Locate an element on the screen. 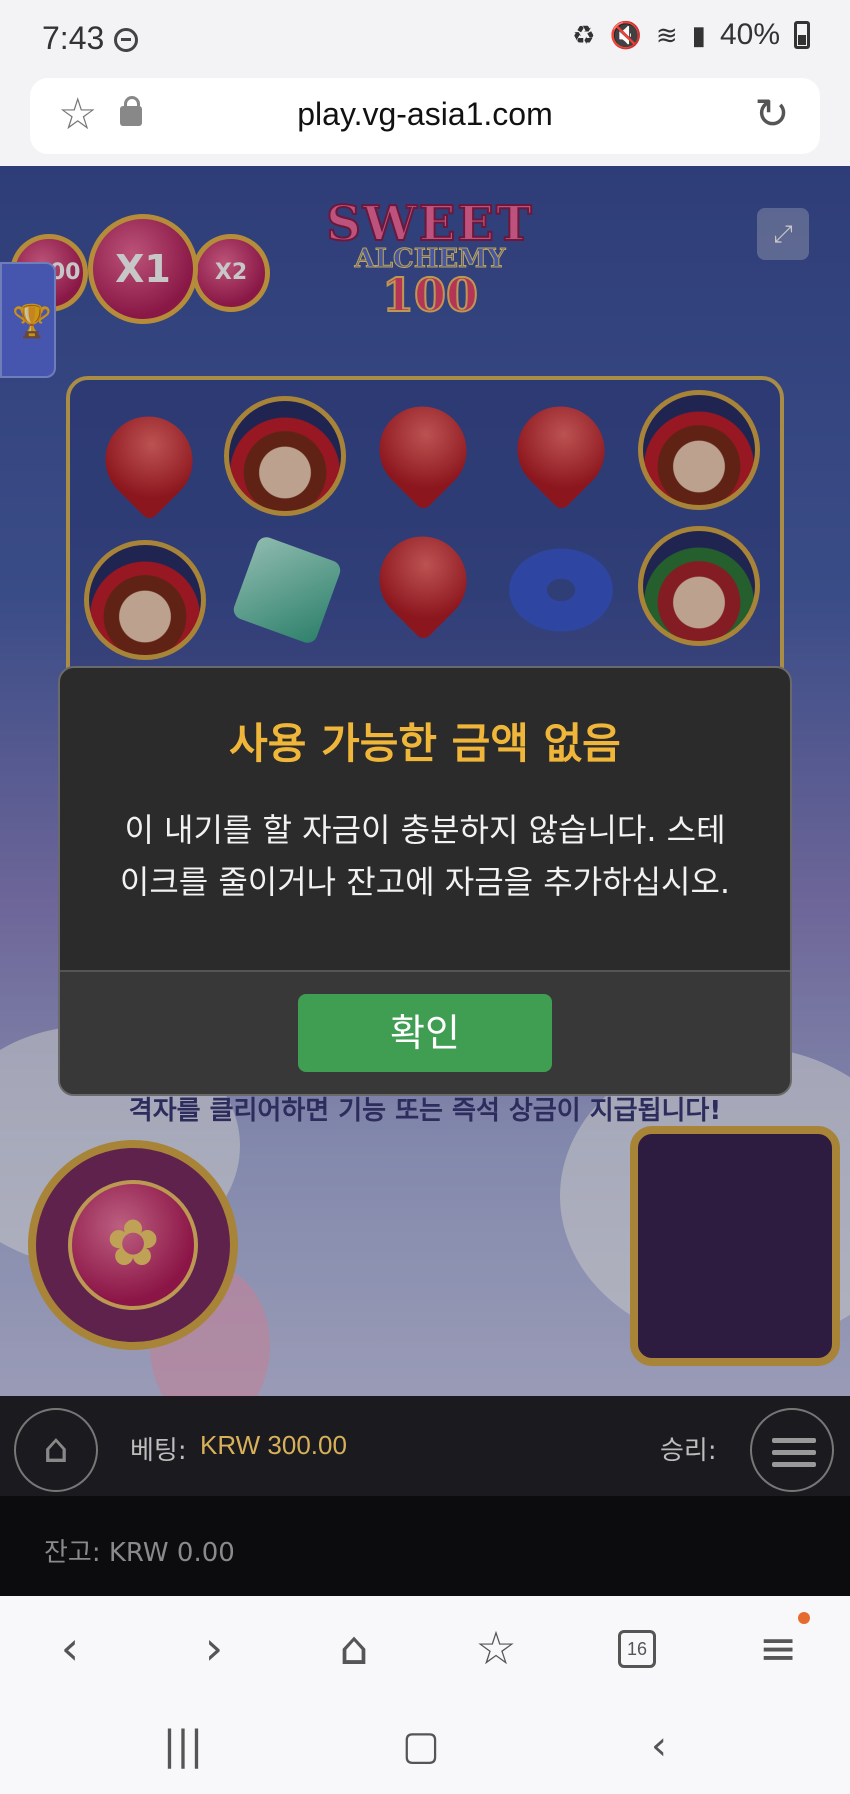 The width and height of the screenshot is (850, 1794). dialog-footer: 확인 is located at coordinates (425, 1032).